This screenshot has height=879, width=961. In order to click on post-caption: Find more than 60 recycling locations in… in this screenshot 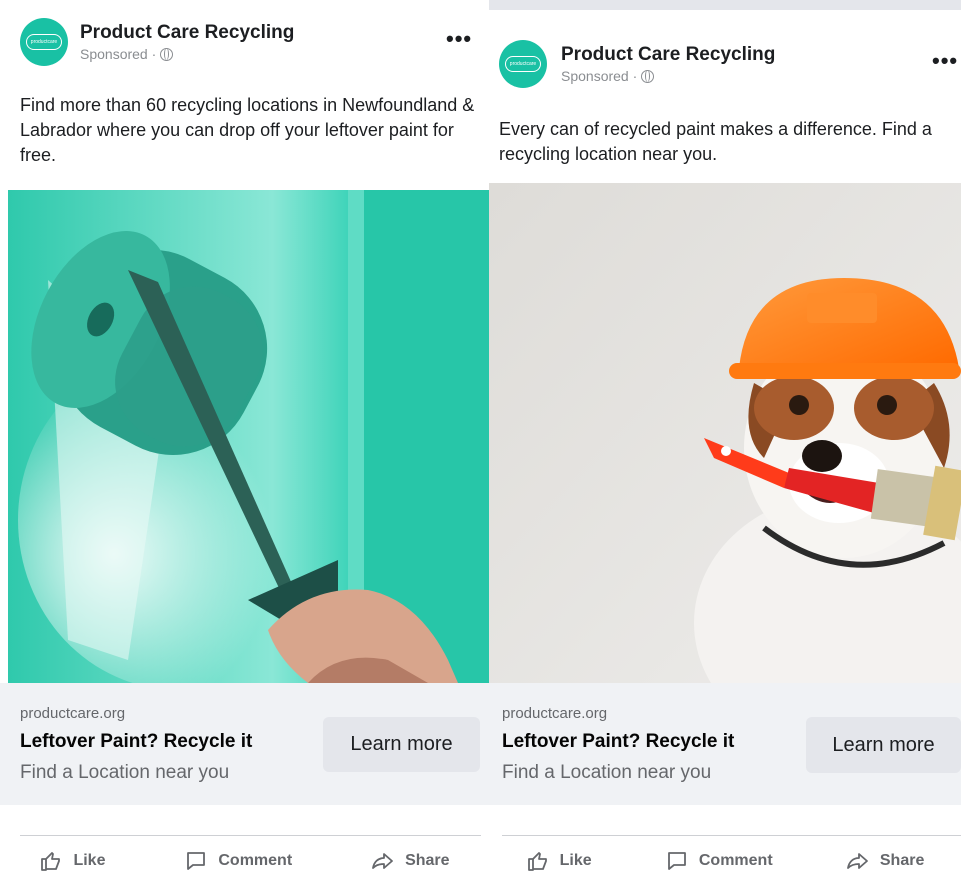, I will do `click(247, 130)`.